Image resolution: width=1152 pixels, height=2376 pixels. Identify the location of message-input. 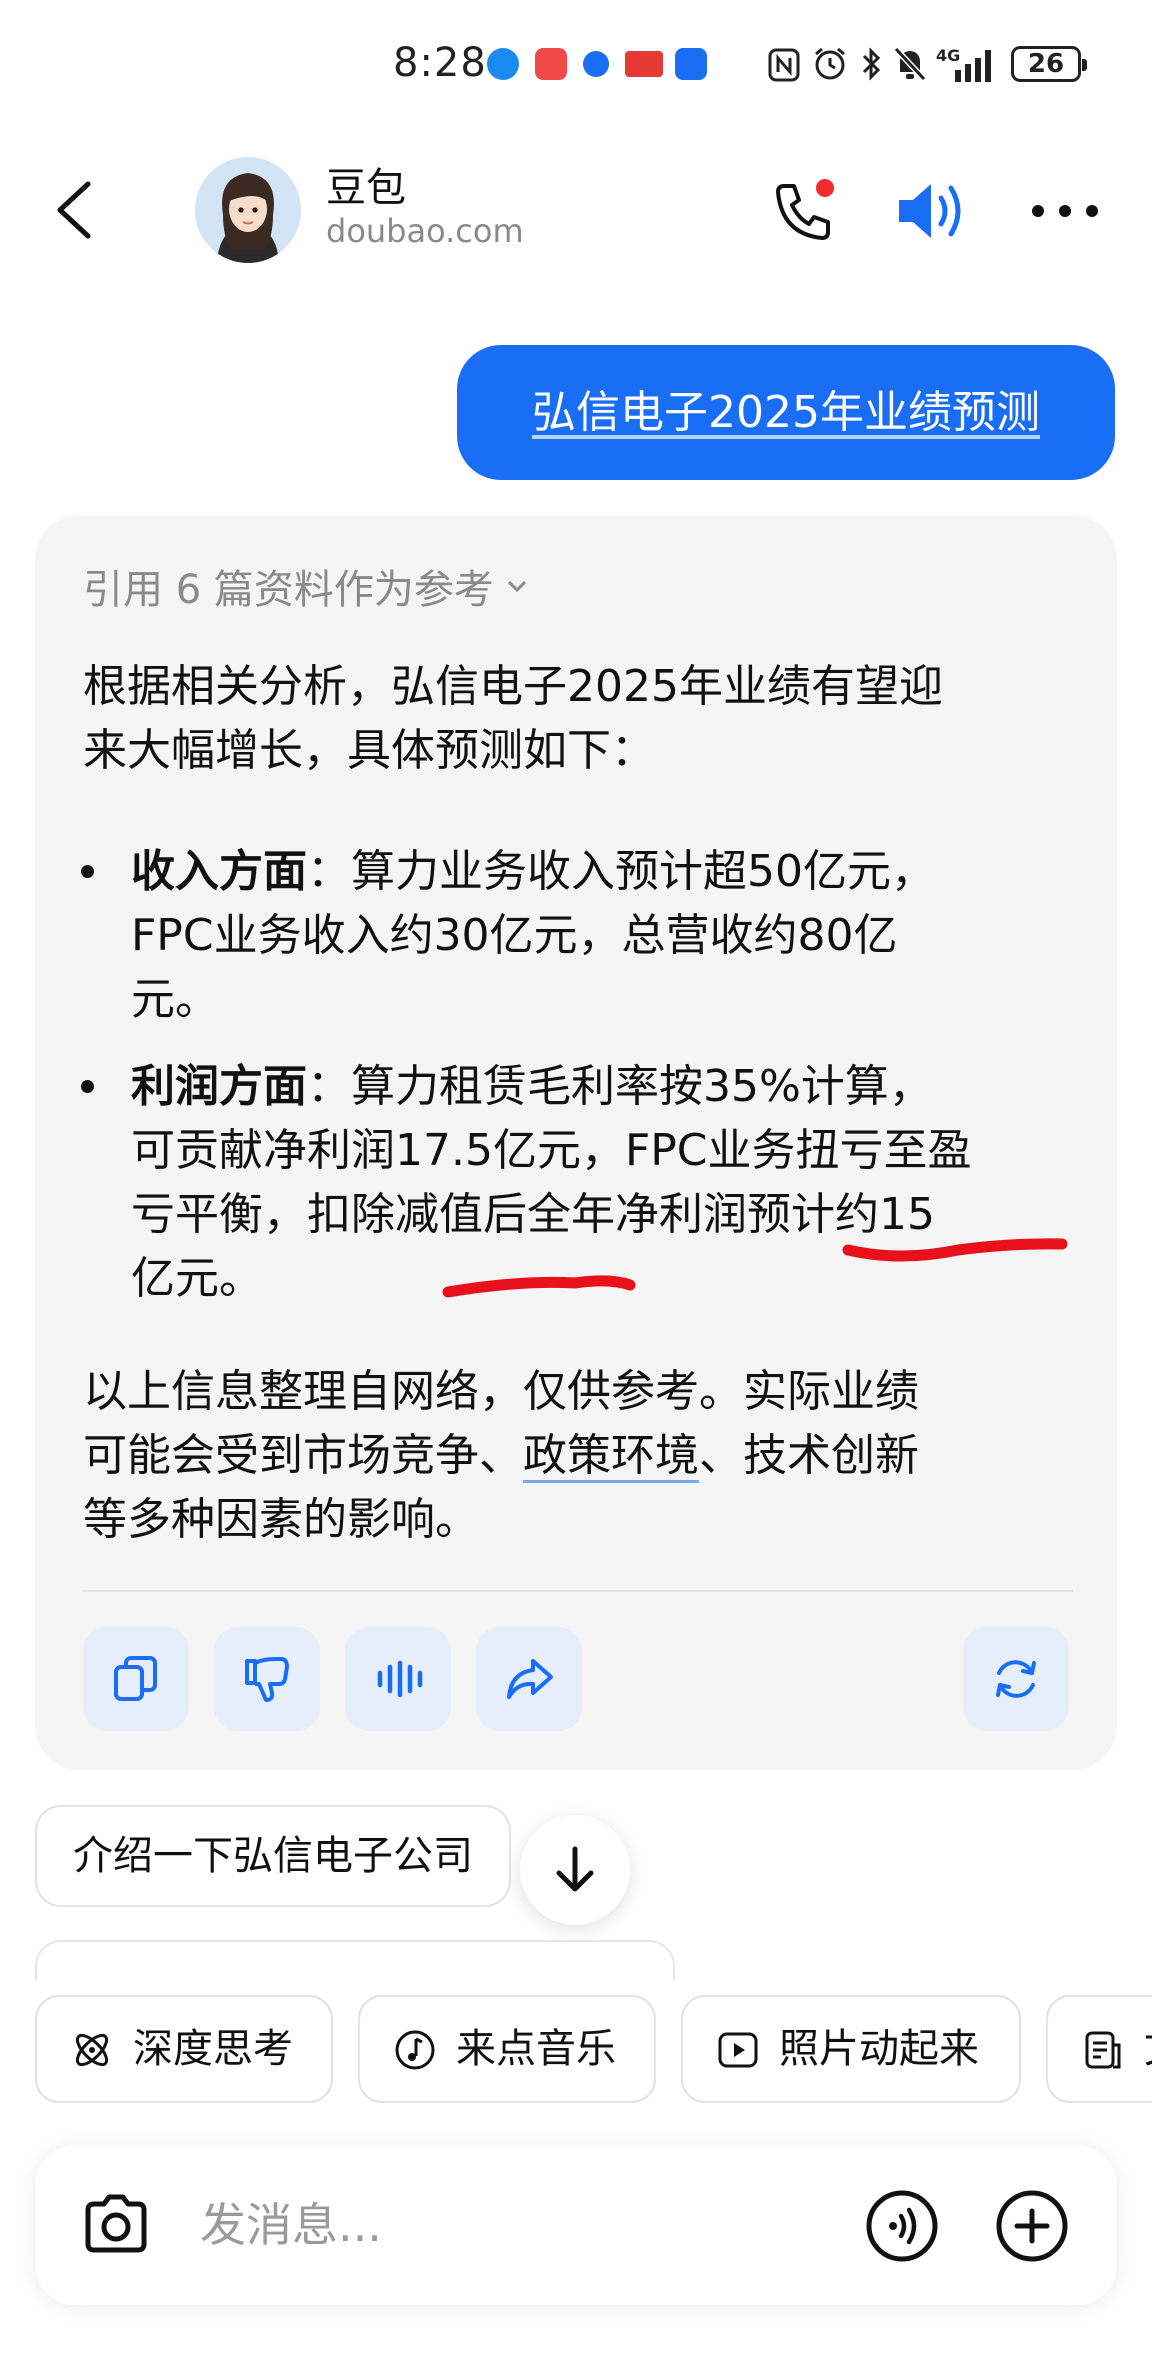
(525, 2225).